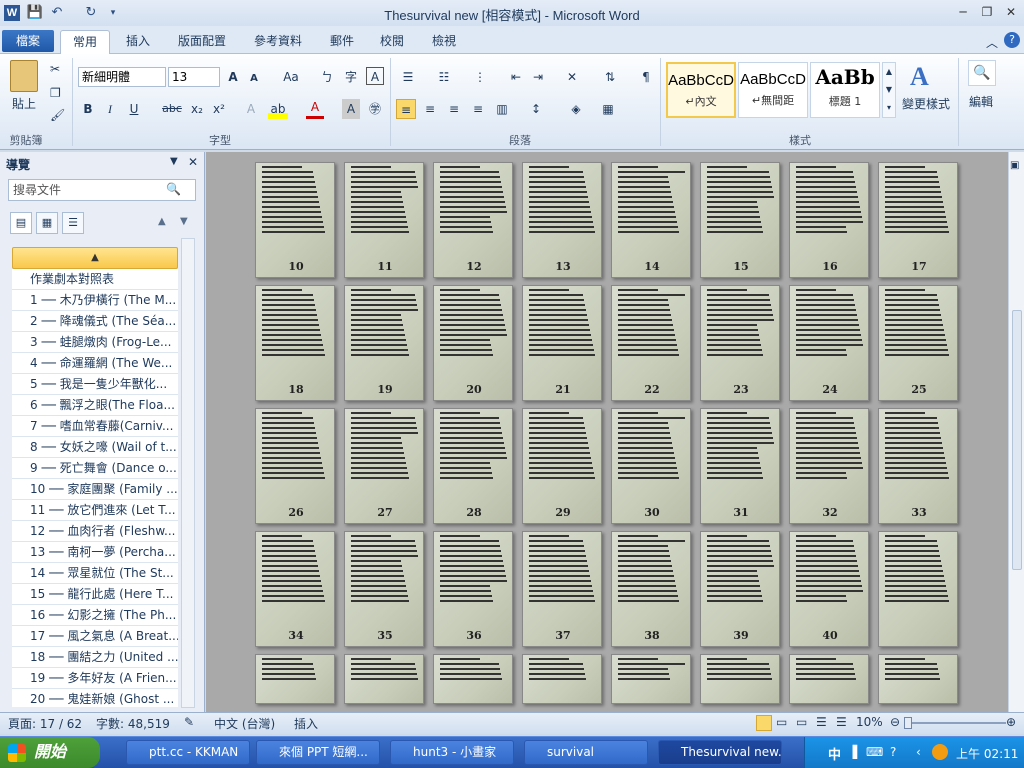 This screenshot has height=768, width=1024. I want to click on page-thumbnail: 33, so click(918, 466).